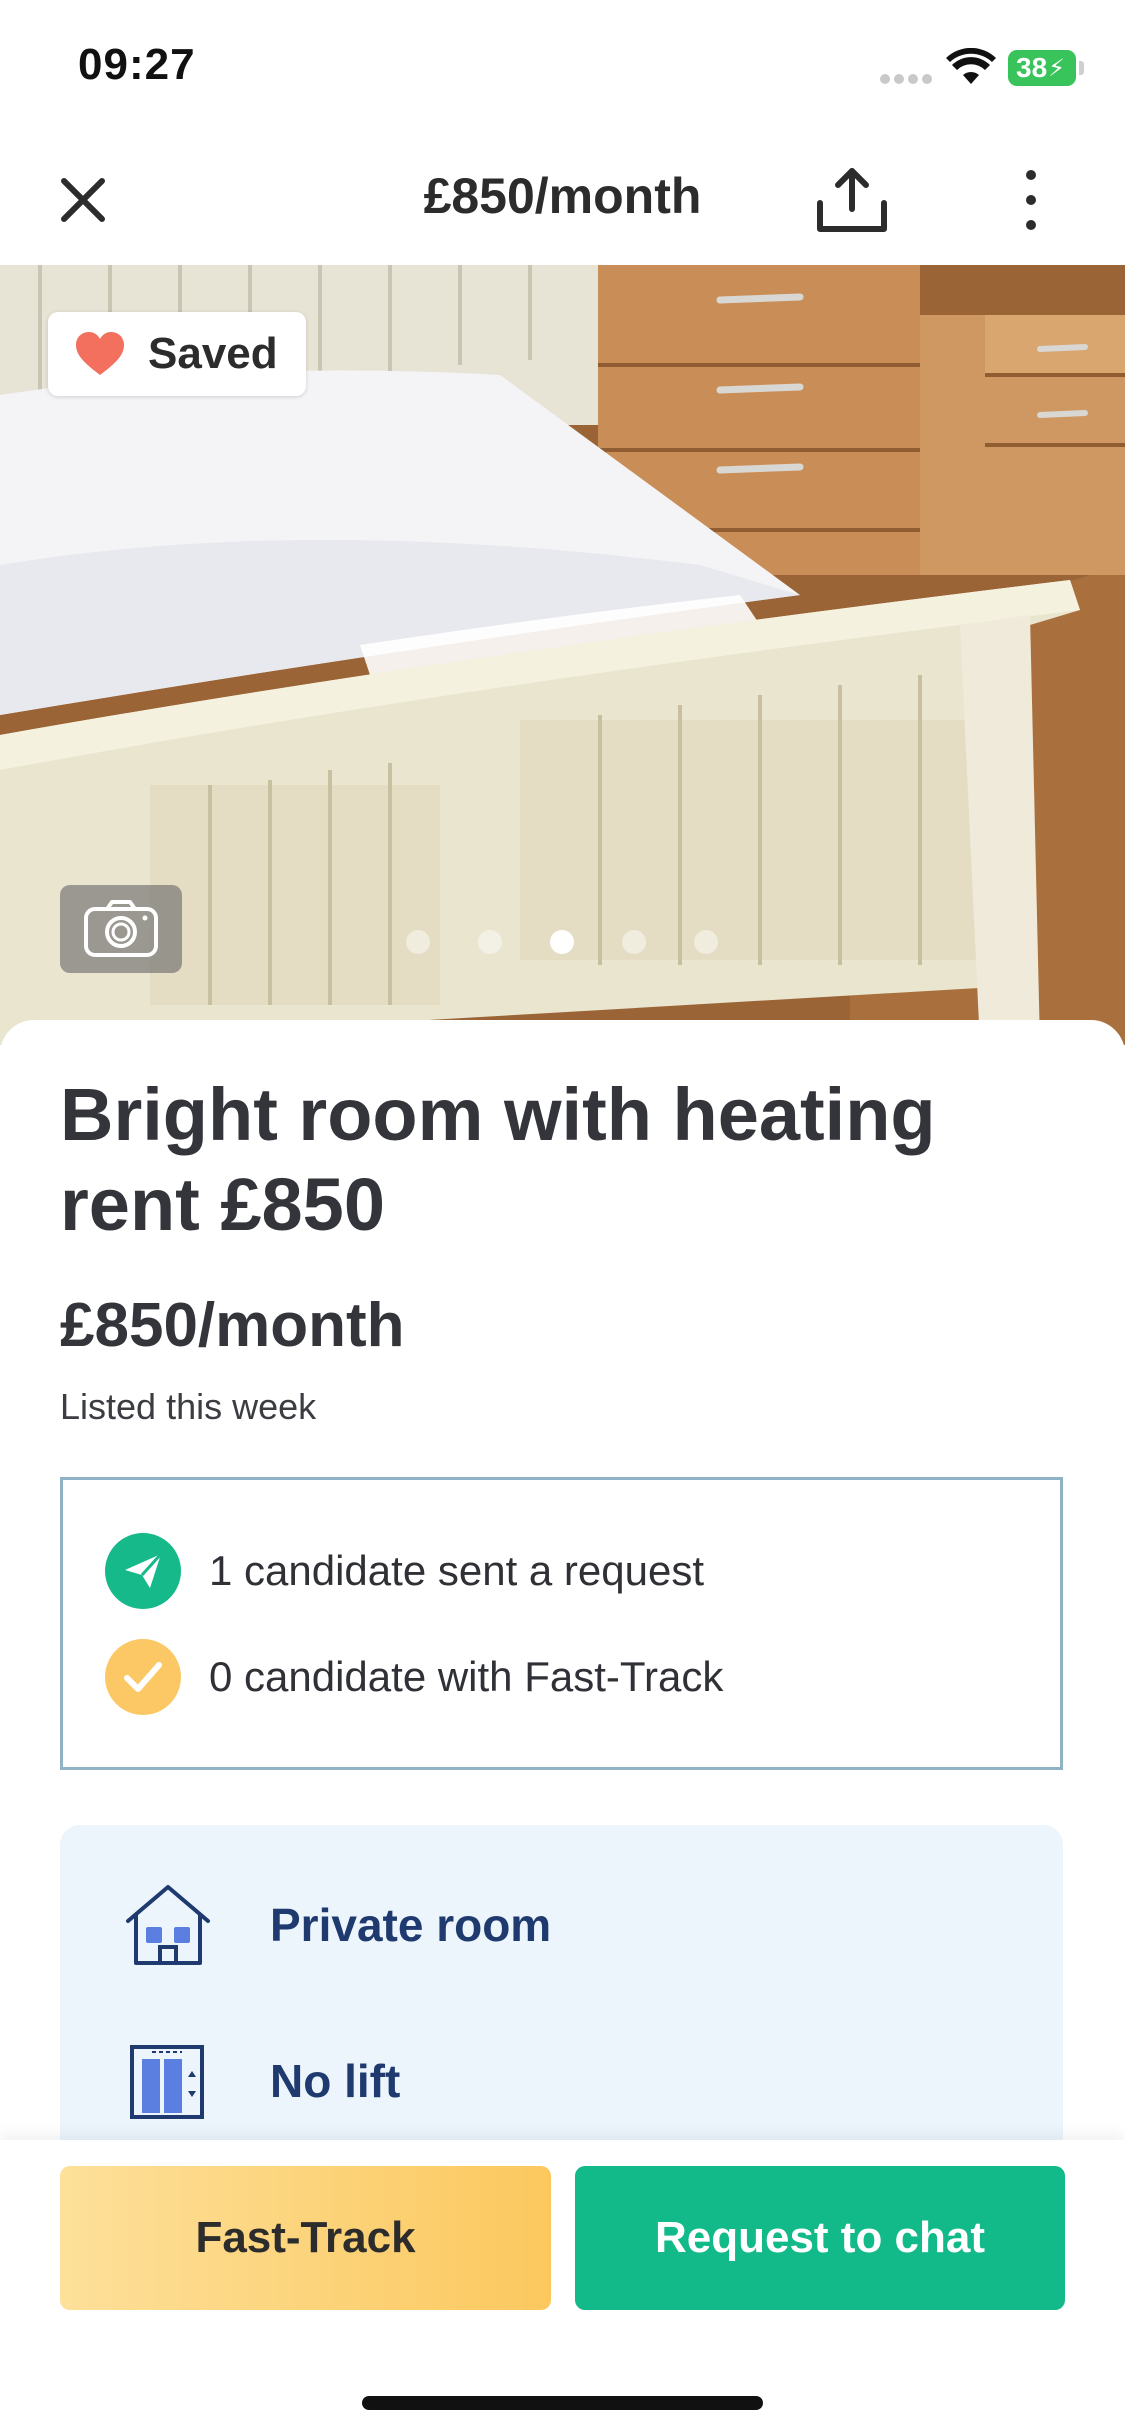 This screenshot has height=2436, width=1125. I want to click on battery-cap, so click(1081, 68).